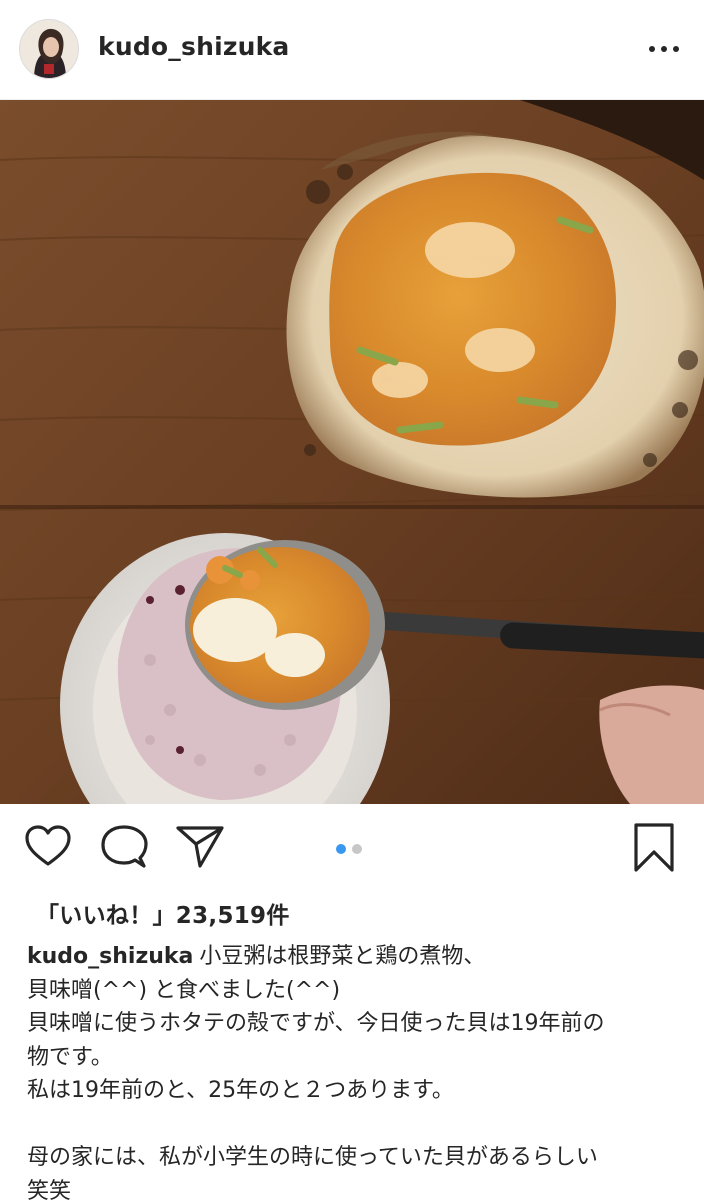 The height and width of the screenshot is (1200, 704). What do you see at coordinates (49, 1189) in the screenshot?
I see `caption-line: 笑笑` at bounding box center [49, 1189].